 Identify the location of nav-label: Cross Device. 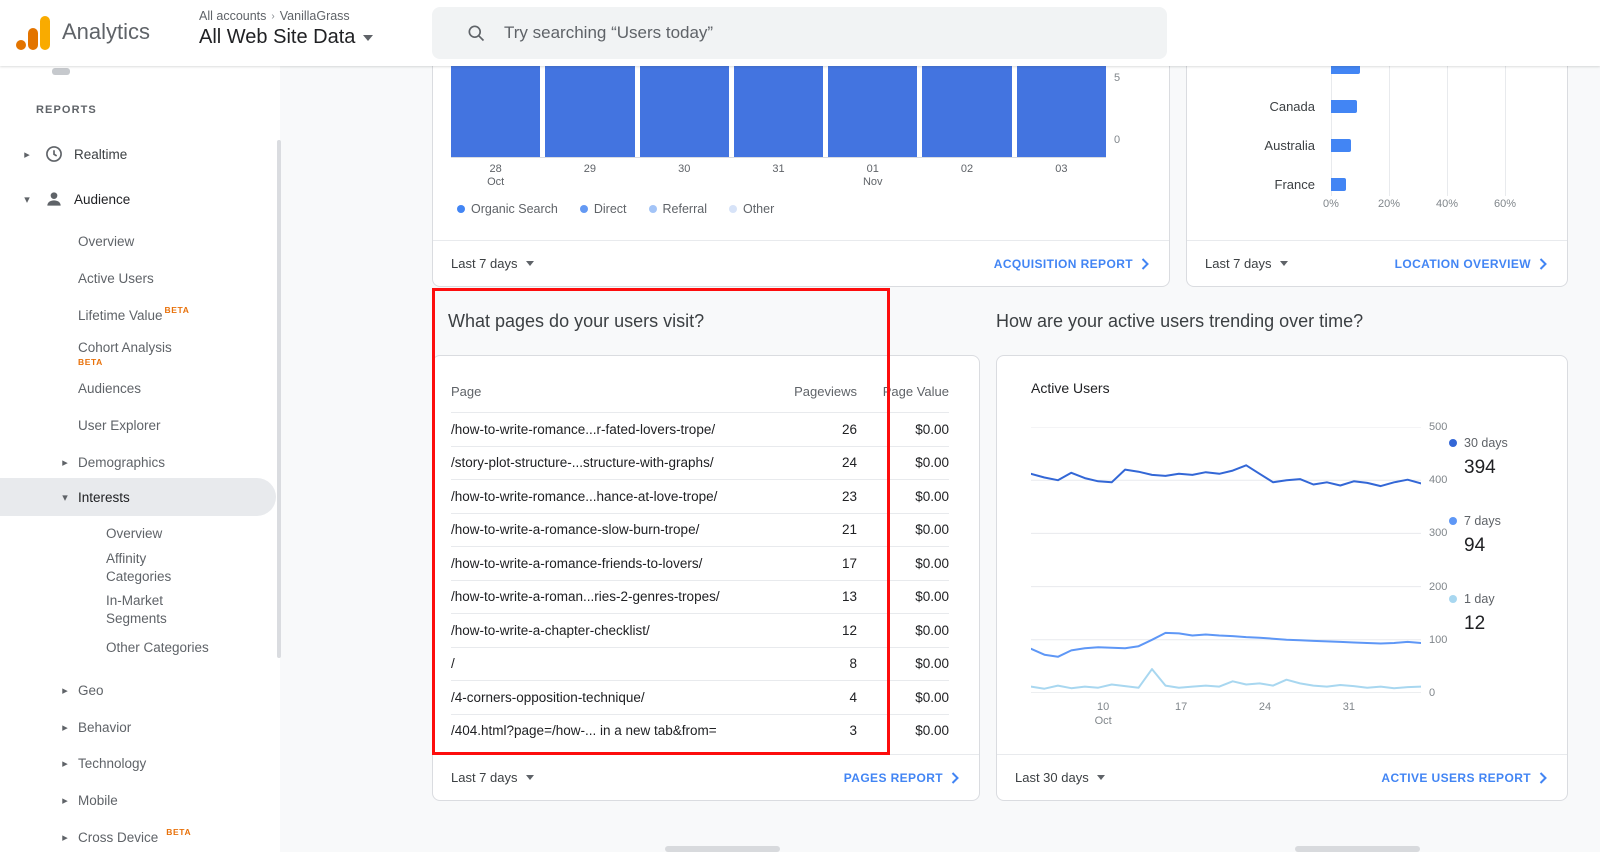
(118, 837).